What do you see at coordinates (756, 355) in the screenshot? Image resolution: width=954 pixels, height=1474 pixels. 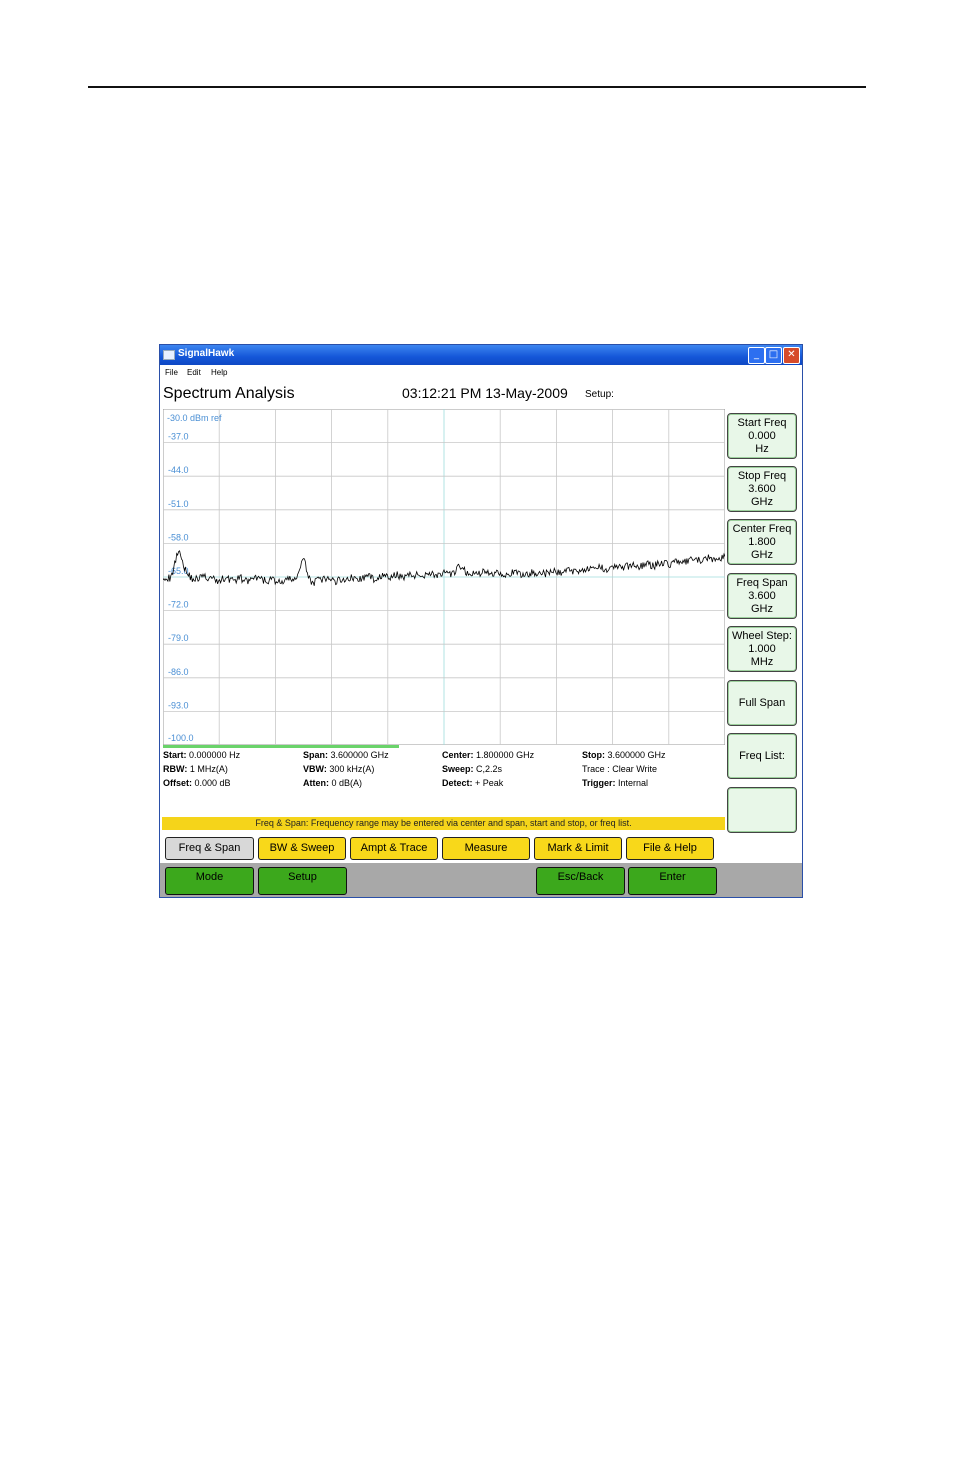 I see `minimize-icon: _` at bounding box center [756, 355].